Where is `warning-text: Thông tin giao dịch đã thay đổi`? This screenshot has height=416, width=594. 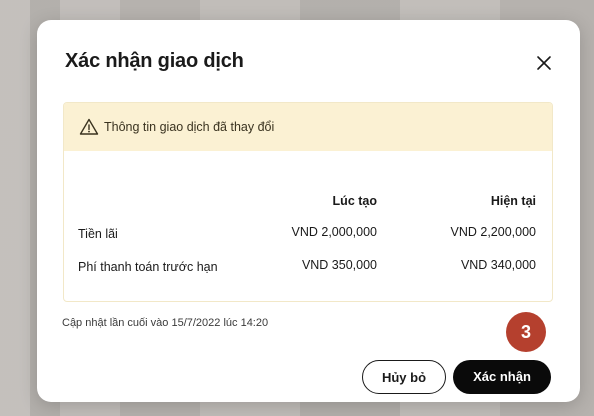
warning-text: Thông tin giao dịch đã thay đổi is located at coordinates (189, 127).